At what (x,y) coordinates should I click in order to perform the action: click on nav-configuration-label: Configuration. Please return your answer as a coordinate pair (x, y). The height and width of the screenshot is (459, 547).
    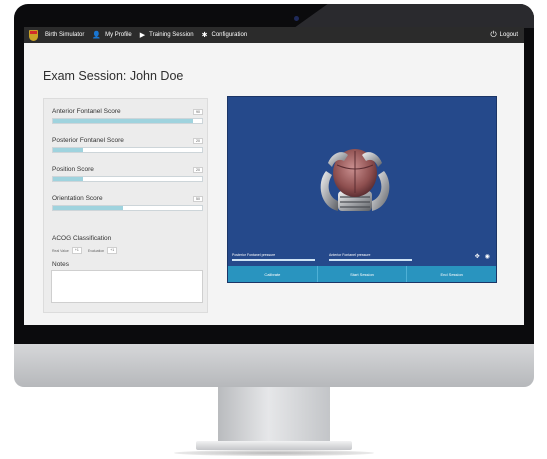
    Looking at the image, I should click on (229, 35).